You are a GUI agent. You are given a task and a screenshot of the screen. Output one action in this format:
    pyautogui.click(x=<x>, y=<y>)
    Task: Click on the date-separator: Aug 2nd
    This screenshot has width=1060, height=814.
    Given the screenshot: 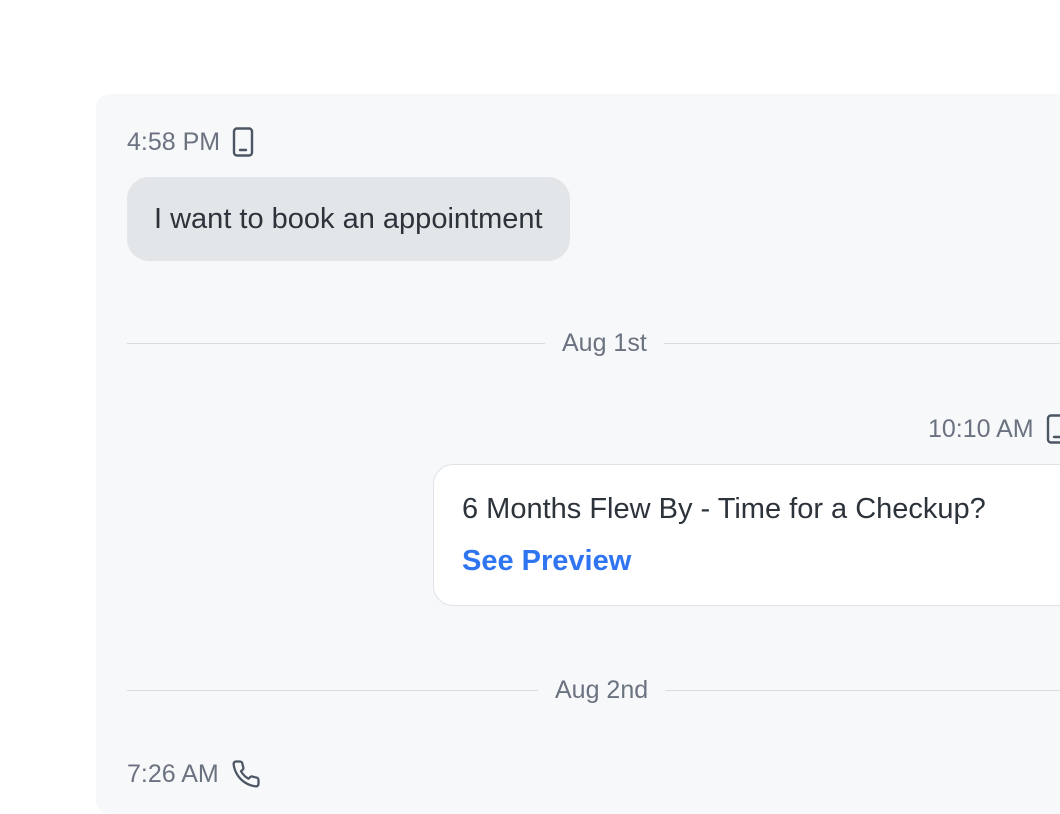 What is the action you would take?
    pyautogui.click(x=593, y=690)
    